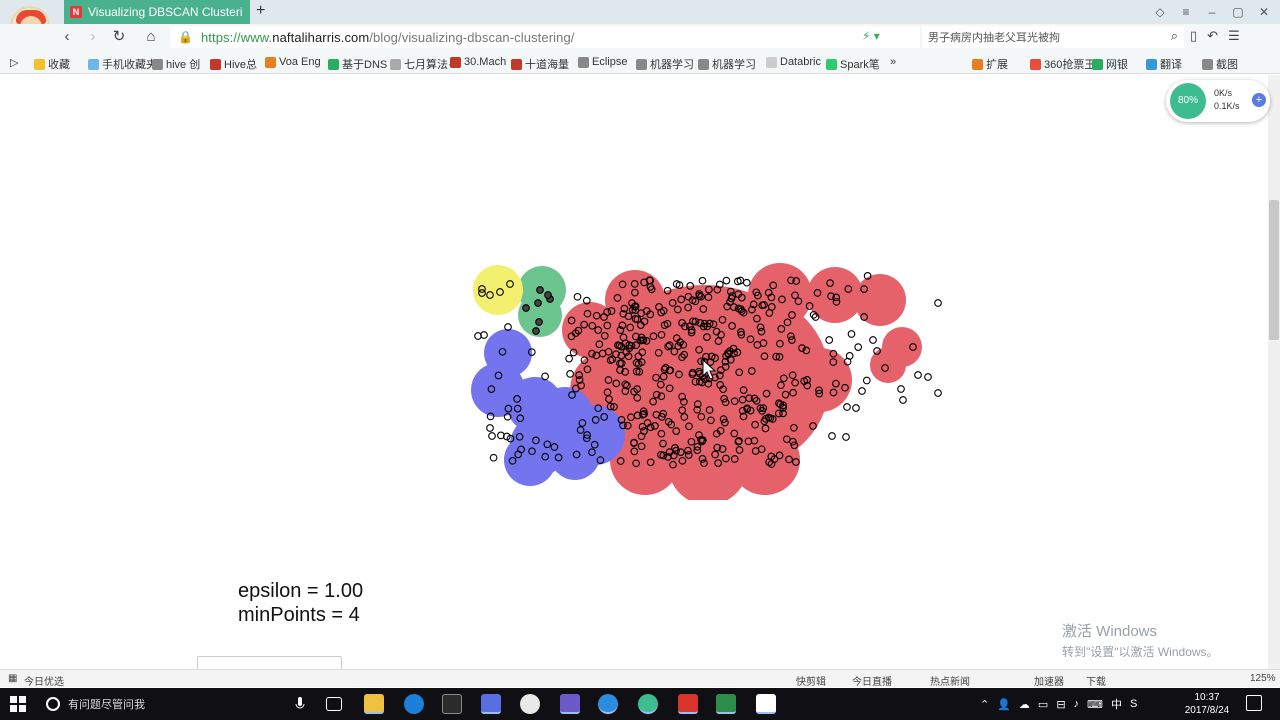 This screenshot has height=720, width=1280. I want to click on microphone-icon, so click(300, 704).